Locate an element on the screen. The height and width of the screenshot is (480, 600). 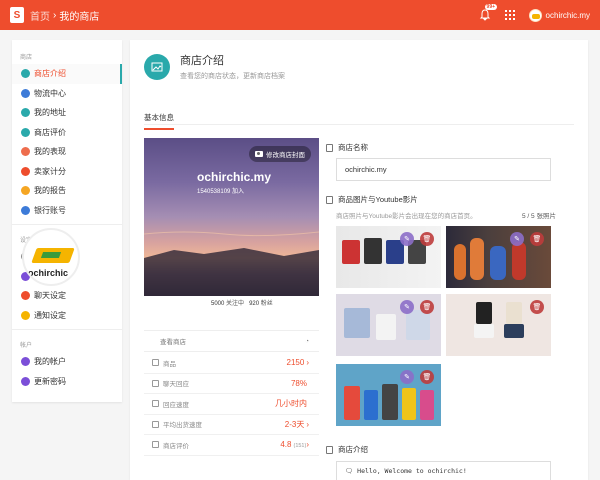
media-thumbnail: 🗑 is located at coordinates (498, 325).